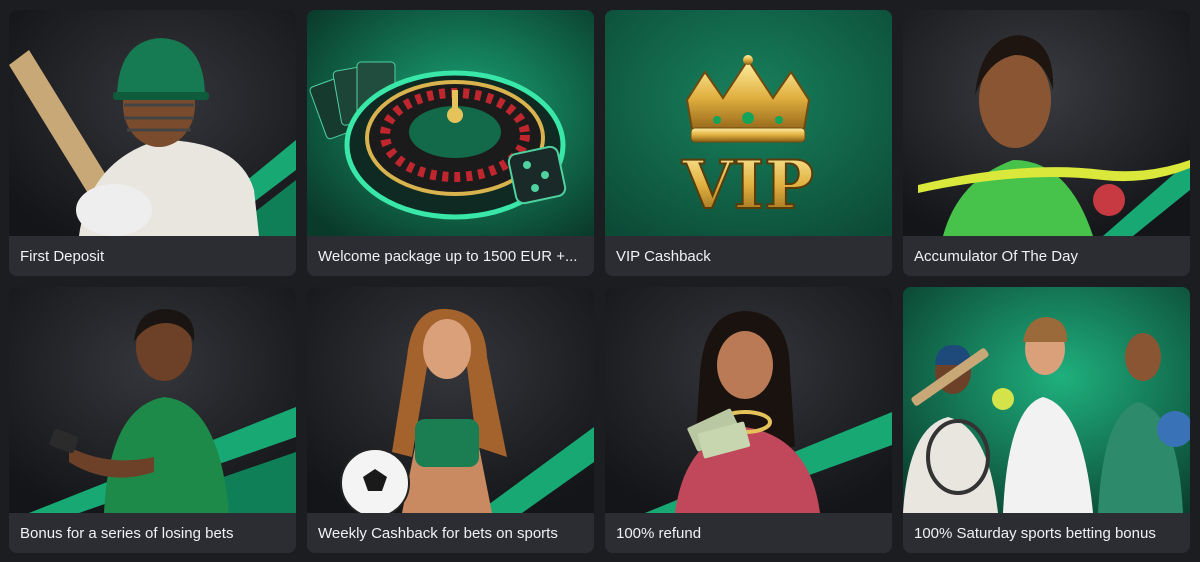 The width and height of the screenshot is (1200, 562). What do you see at coordinates (1046, 123) in the screenshot?
I see `promo-image-sprinter-finish-line` at bounding box center [1046, 123].